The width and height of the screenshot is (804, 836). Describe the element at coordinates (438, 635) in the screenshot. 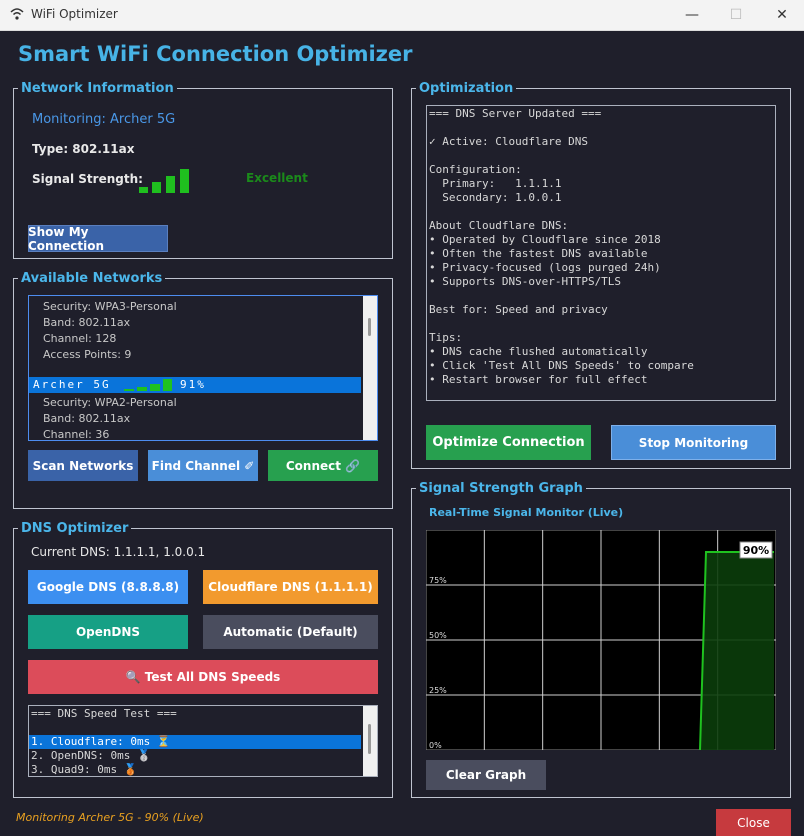

I see `graph-y-tick-label: 50%` at that location.